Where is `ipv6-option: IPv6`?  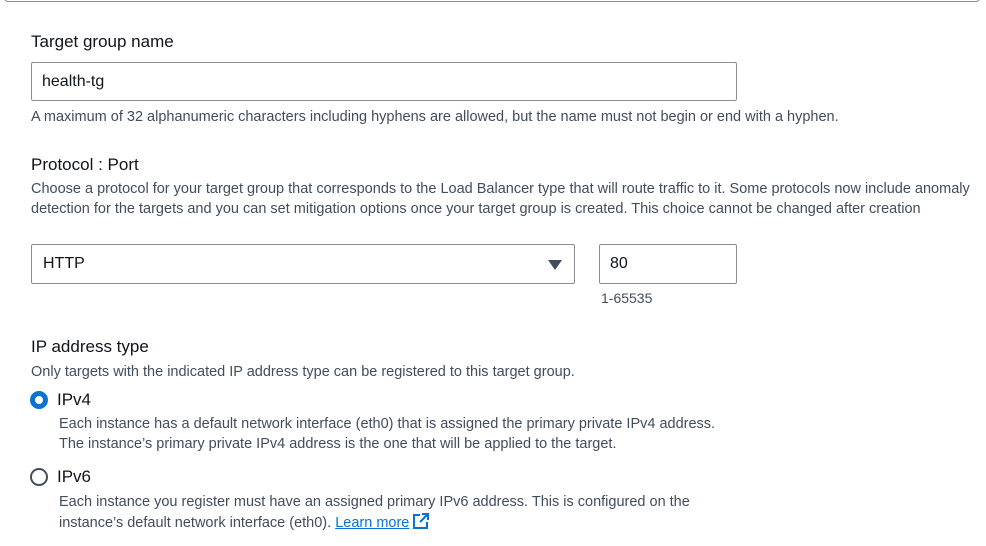 ipv6-option: IPv6 is located at coordinates (60, 477).